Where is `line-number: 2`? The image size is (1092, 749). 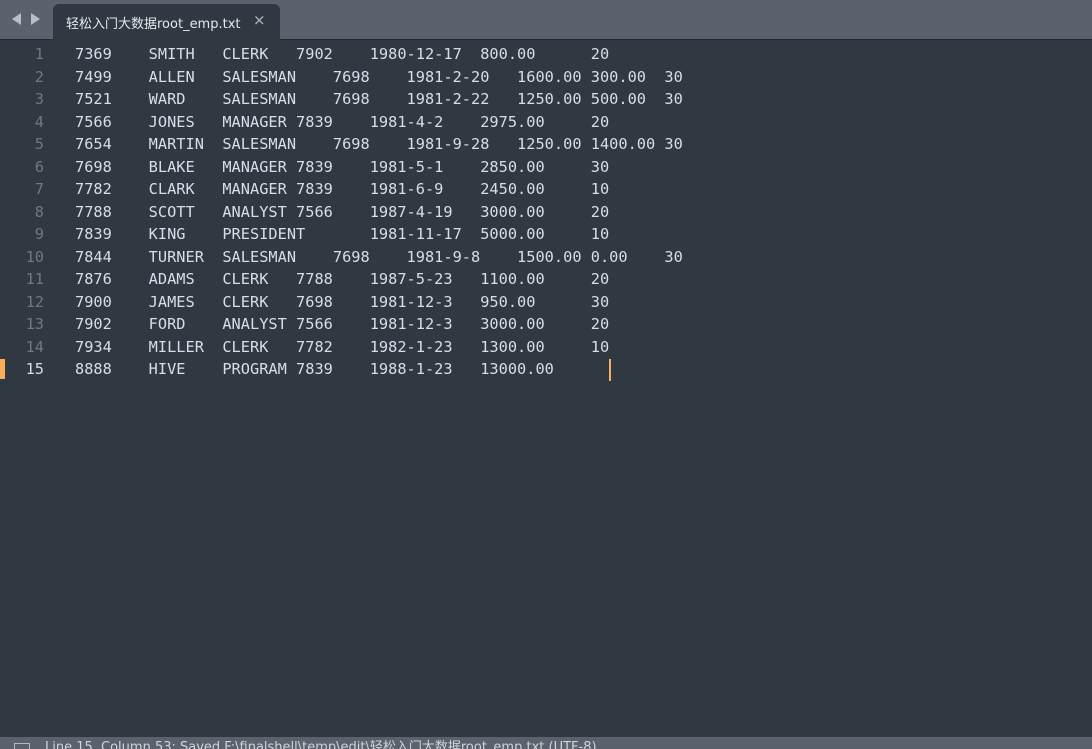 line-number: 2 is located at coordinates (39, 76).